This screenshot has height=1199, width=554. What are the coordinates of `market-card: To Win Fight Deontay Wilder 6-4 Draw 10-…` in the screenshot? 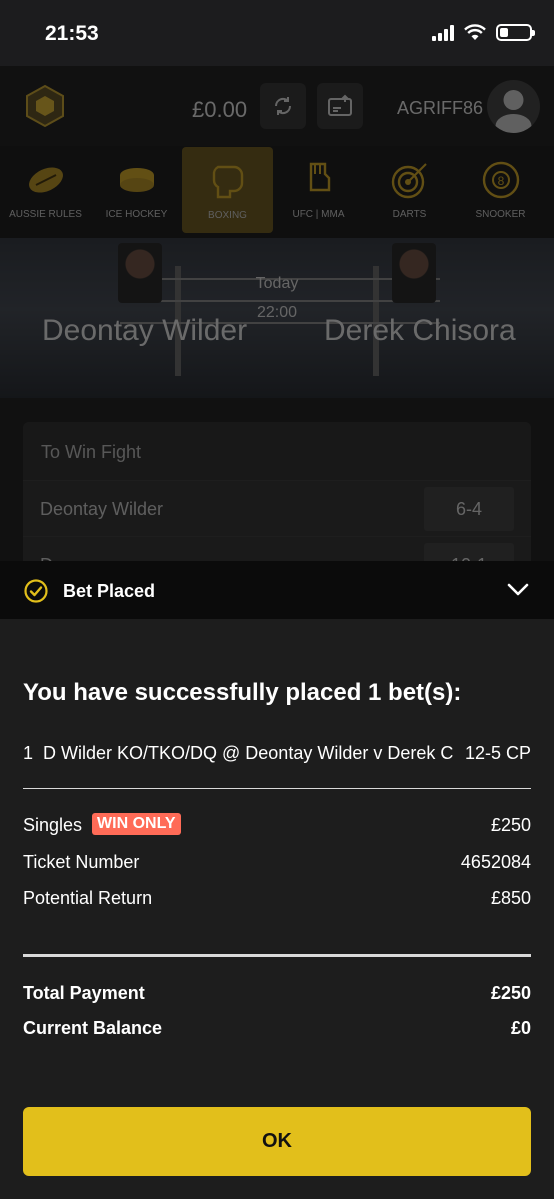 It's located at (277, 502).